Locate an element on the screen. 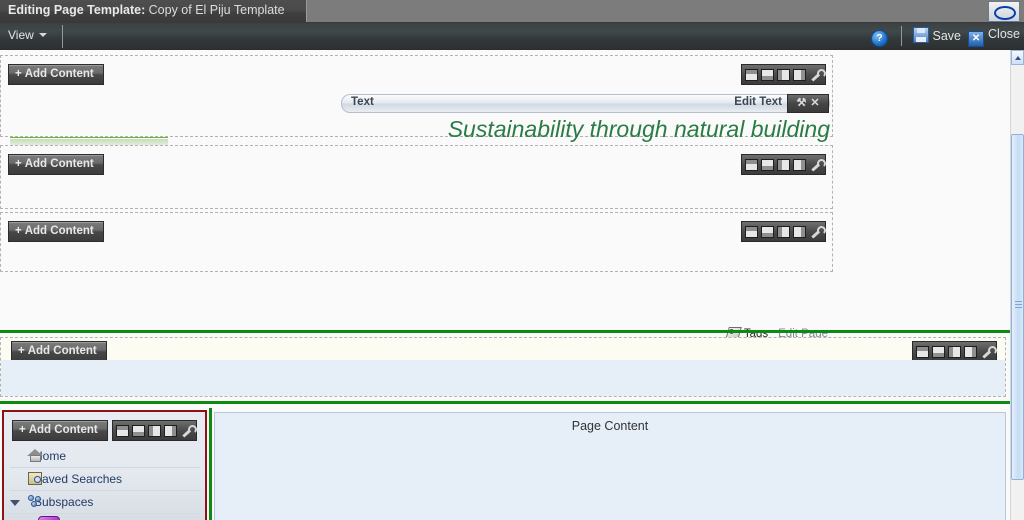 This screenshot has height=520, width=1024. text-portlet-tools: ⚒ ✕ is located at coordinates (808, 103).